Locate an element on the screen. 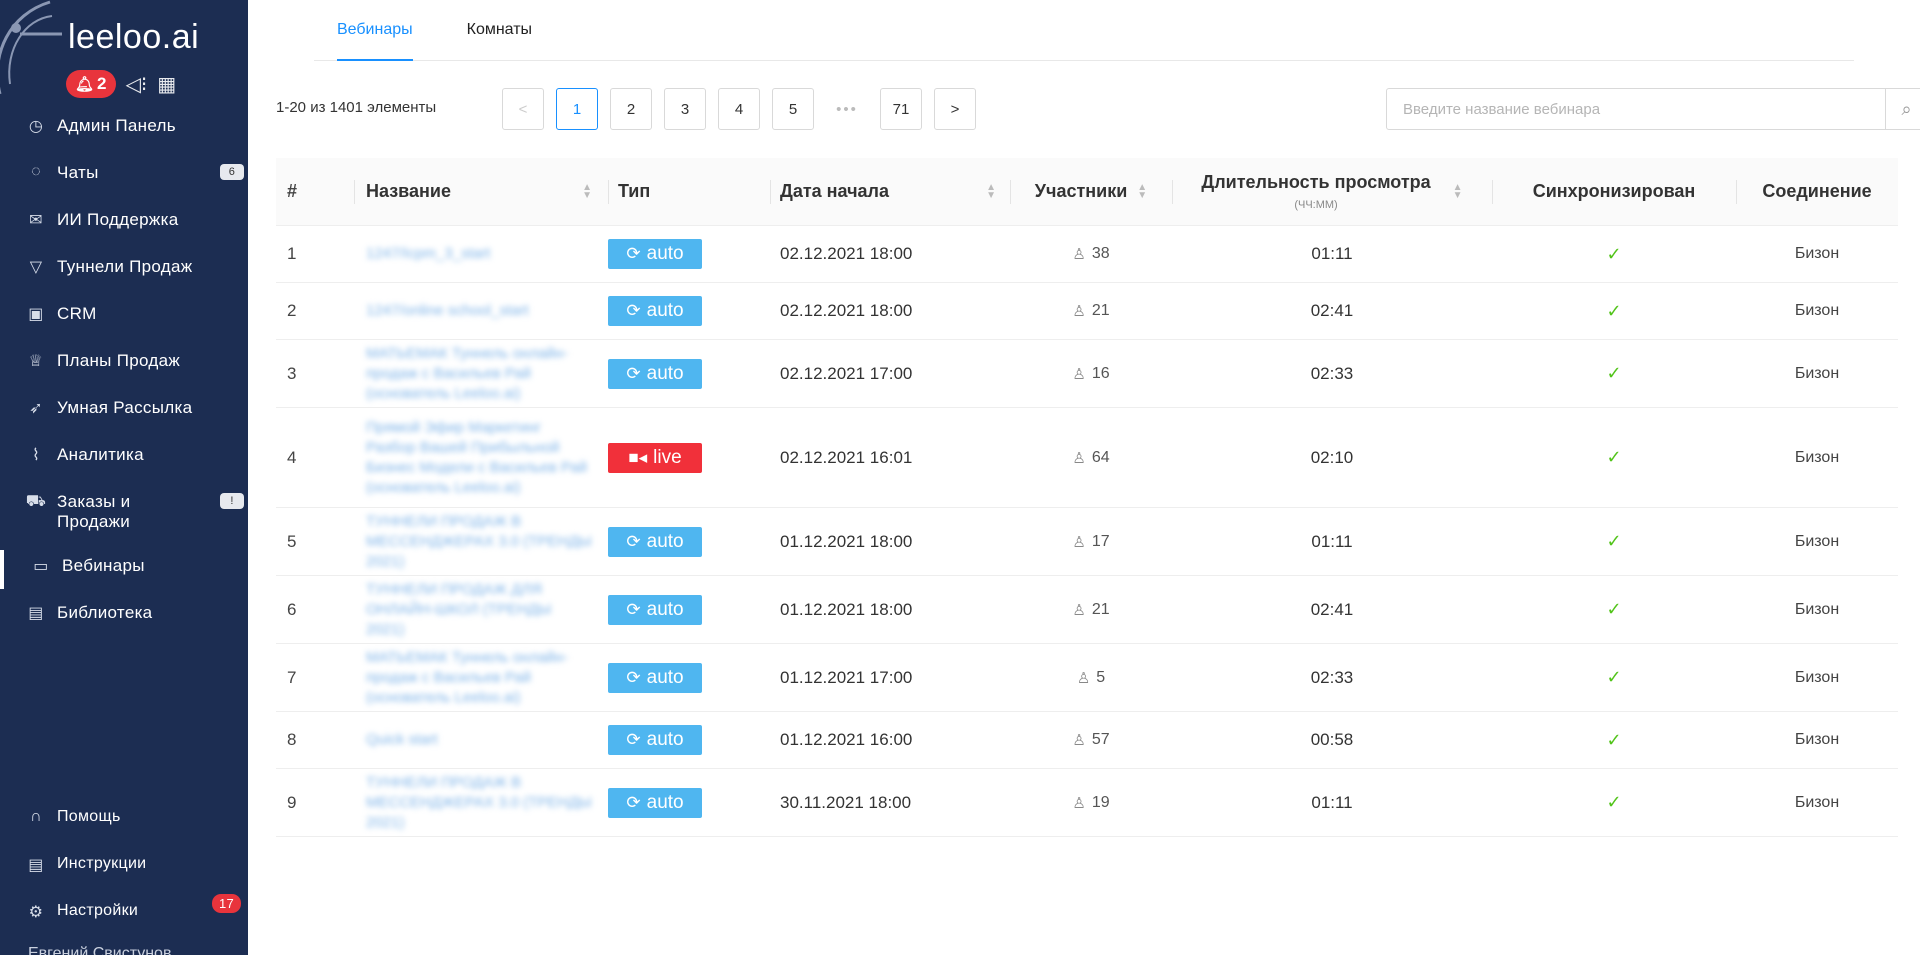  live-badge: ■◂ live is located at coordinates (655, 457).